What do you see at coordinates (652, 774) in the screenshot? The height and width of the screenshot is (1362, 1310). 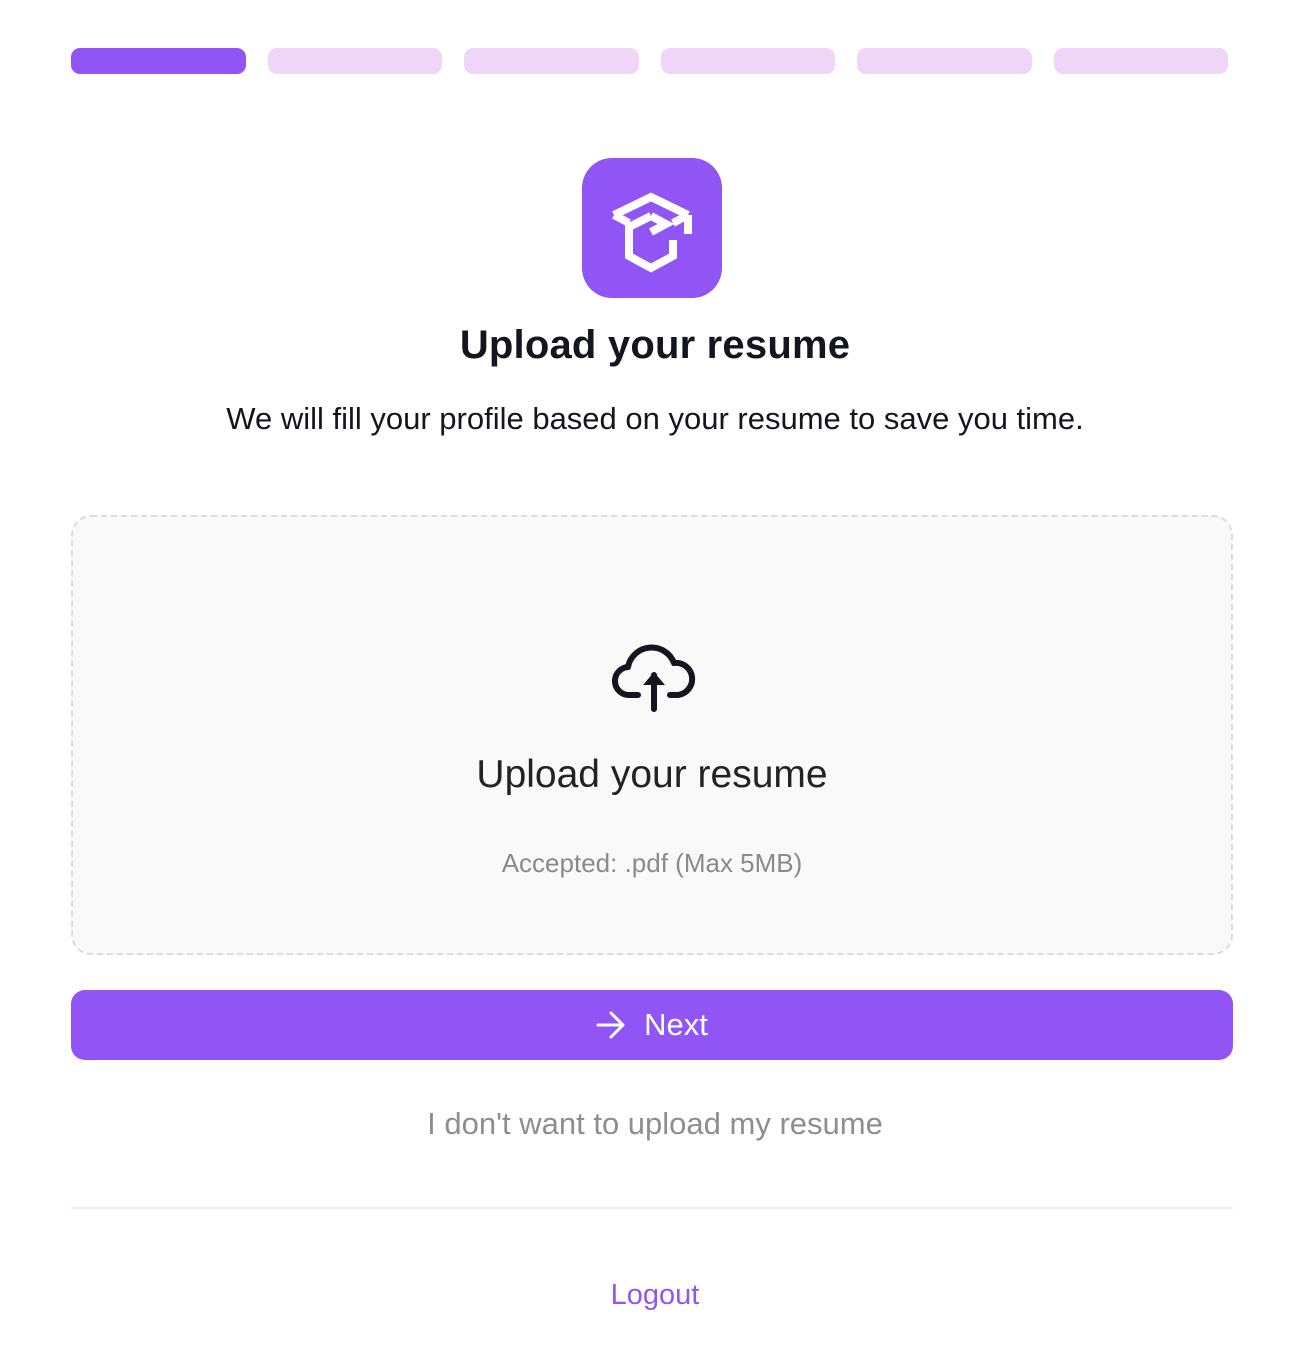 I see `dropzone-title: Upload your resume` at bounding box center [652, 774].